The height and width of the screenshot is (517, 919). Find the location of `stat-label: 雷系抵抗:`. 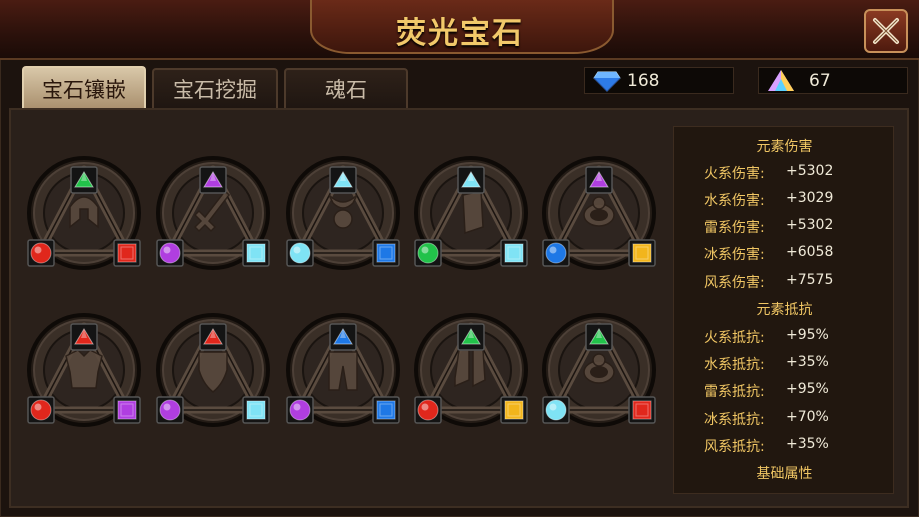

stat-label: 雷系抵抗: is located at coordinates (734, 392).